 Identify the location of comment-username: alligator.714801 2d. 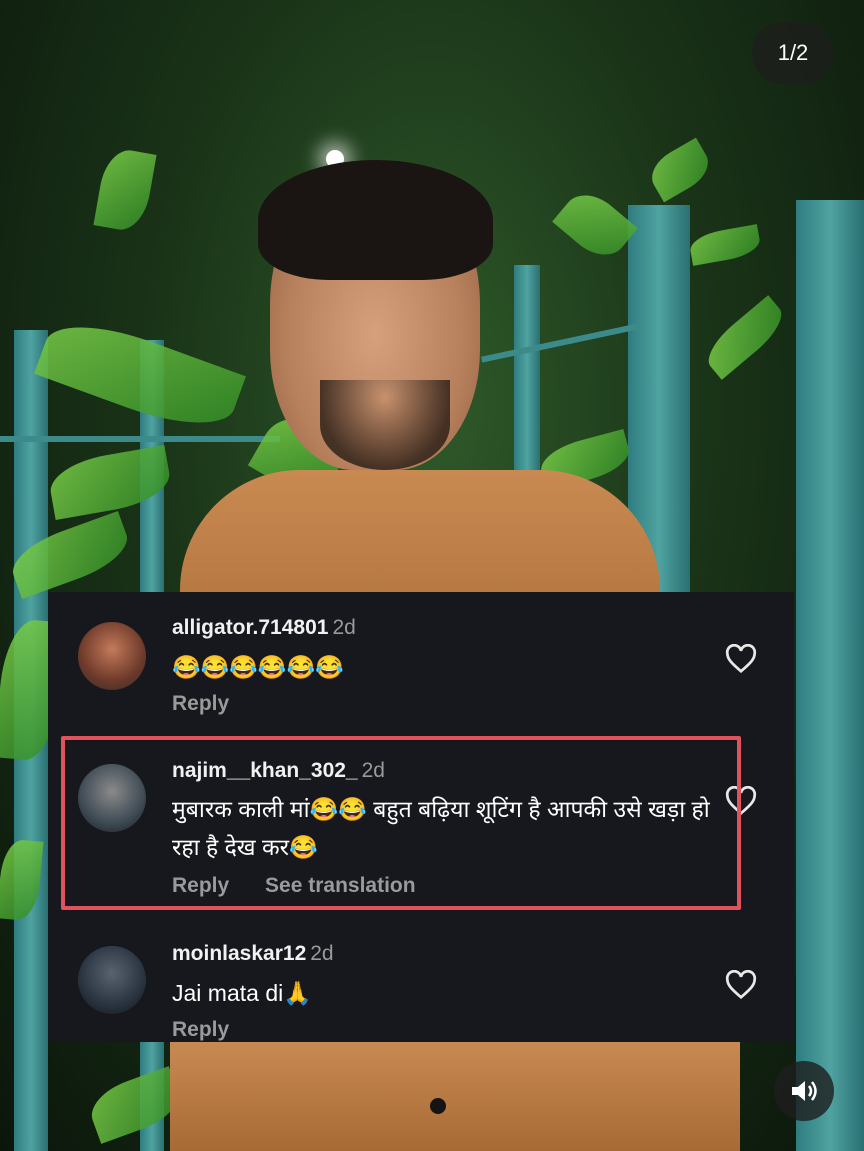
(264, 628).